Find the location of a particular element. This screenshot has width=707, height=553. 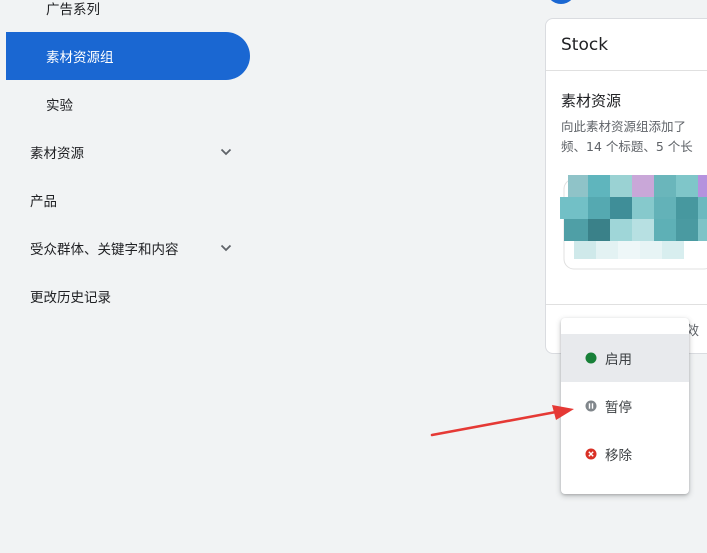

status-menu: 启用 暂停 移除 is located at coordinates (625, 406).